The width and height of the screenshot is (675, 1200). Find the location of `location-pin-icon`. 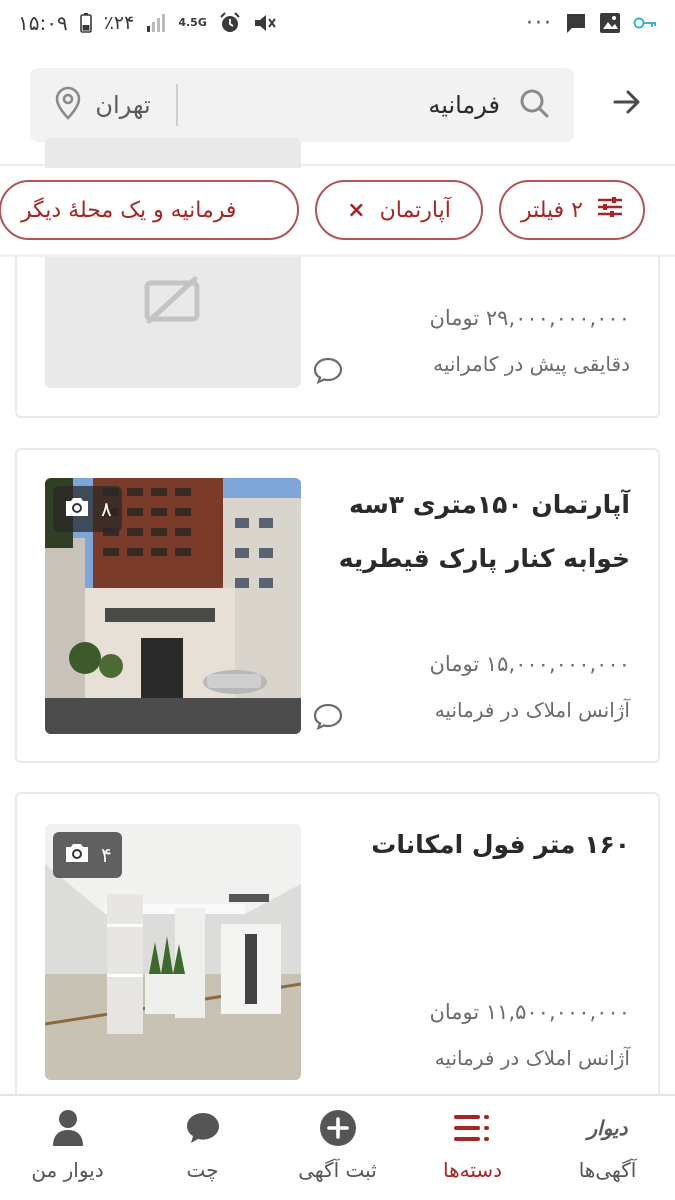

location-pin-icon is located at coordinates (68, 105).